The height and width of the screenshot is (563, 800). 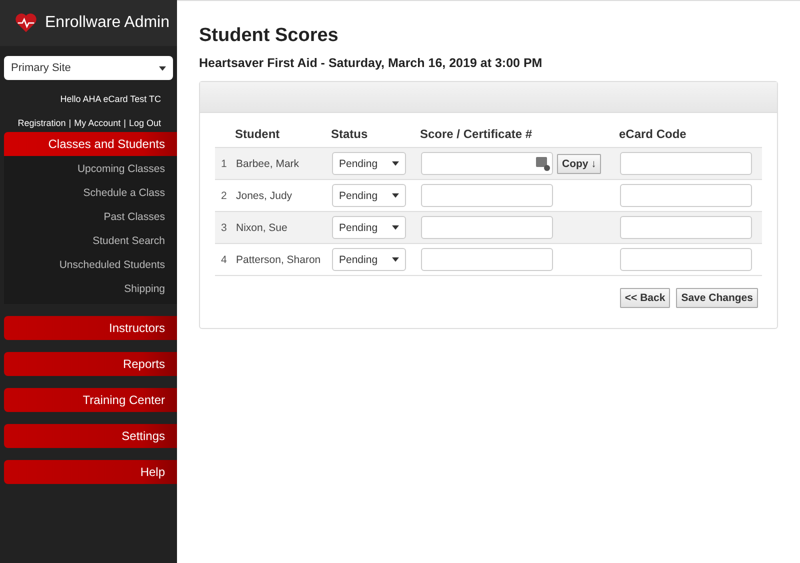 I want to click on nav-button: Instructors, so click(x=90, y=328).